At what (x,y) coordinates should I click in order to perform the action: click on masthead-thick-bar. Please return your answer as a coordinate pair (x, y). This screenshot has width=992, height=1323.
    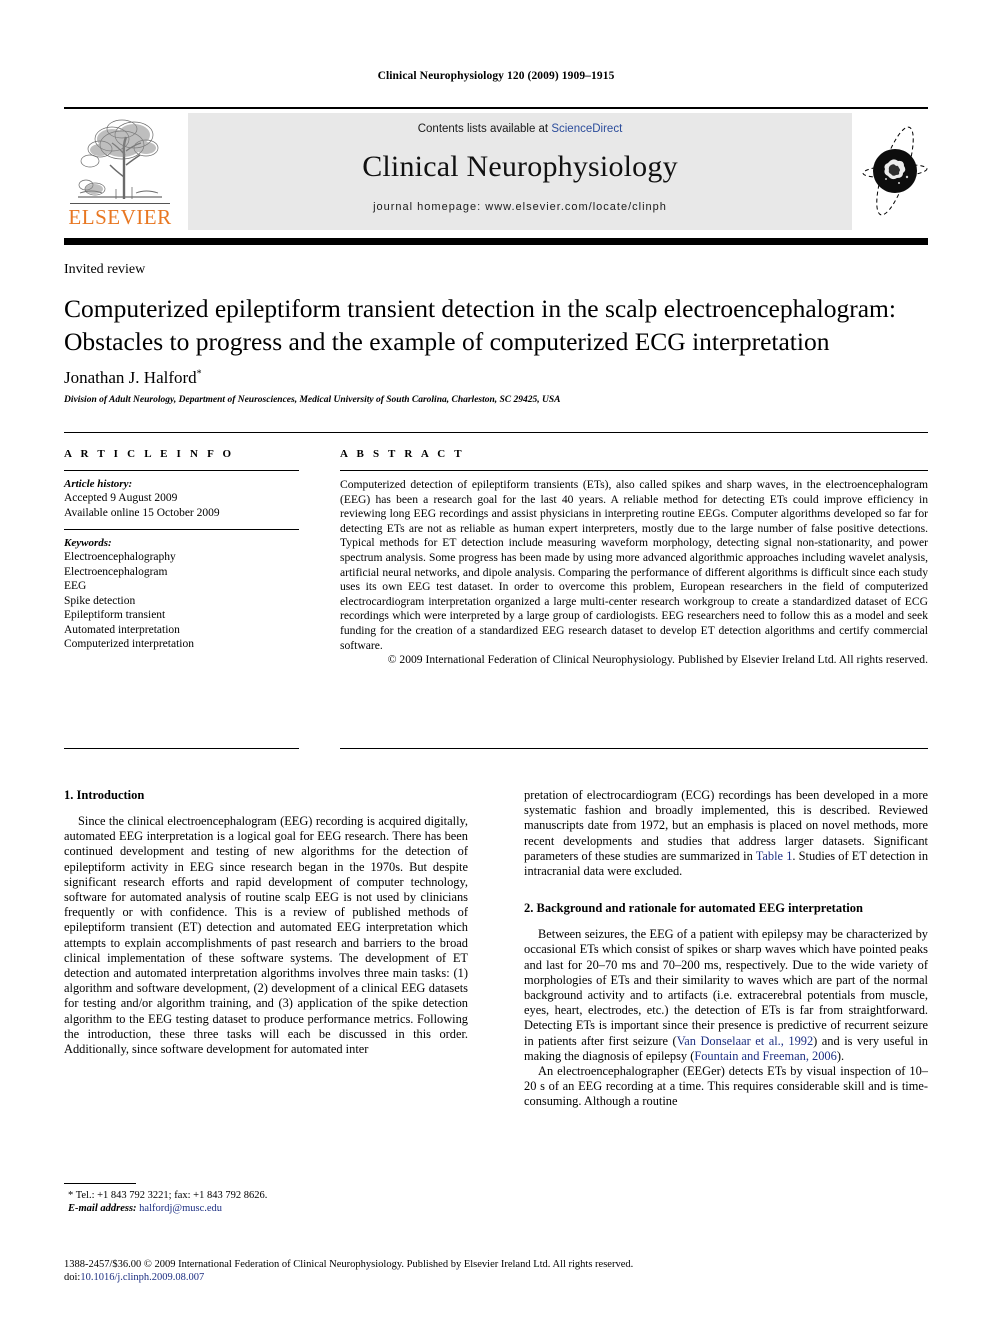
    Looking at the image, I should click on (496, 241).